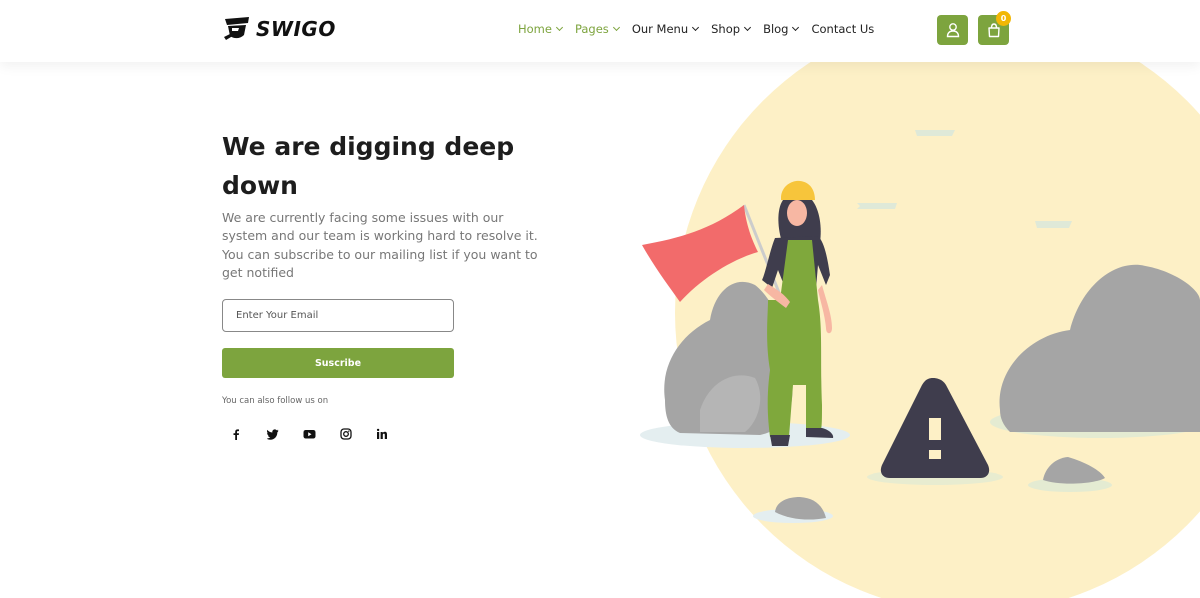 The width and height of the screenshot is (1200, 598). What do you see at coordinates (296, 29) in the screenshot?
I see `brand-name: SWIGO` at bounding box center [296, 29].